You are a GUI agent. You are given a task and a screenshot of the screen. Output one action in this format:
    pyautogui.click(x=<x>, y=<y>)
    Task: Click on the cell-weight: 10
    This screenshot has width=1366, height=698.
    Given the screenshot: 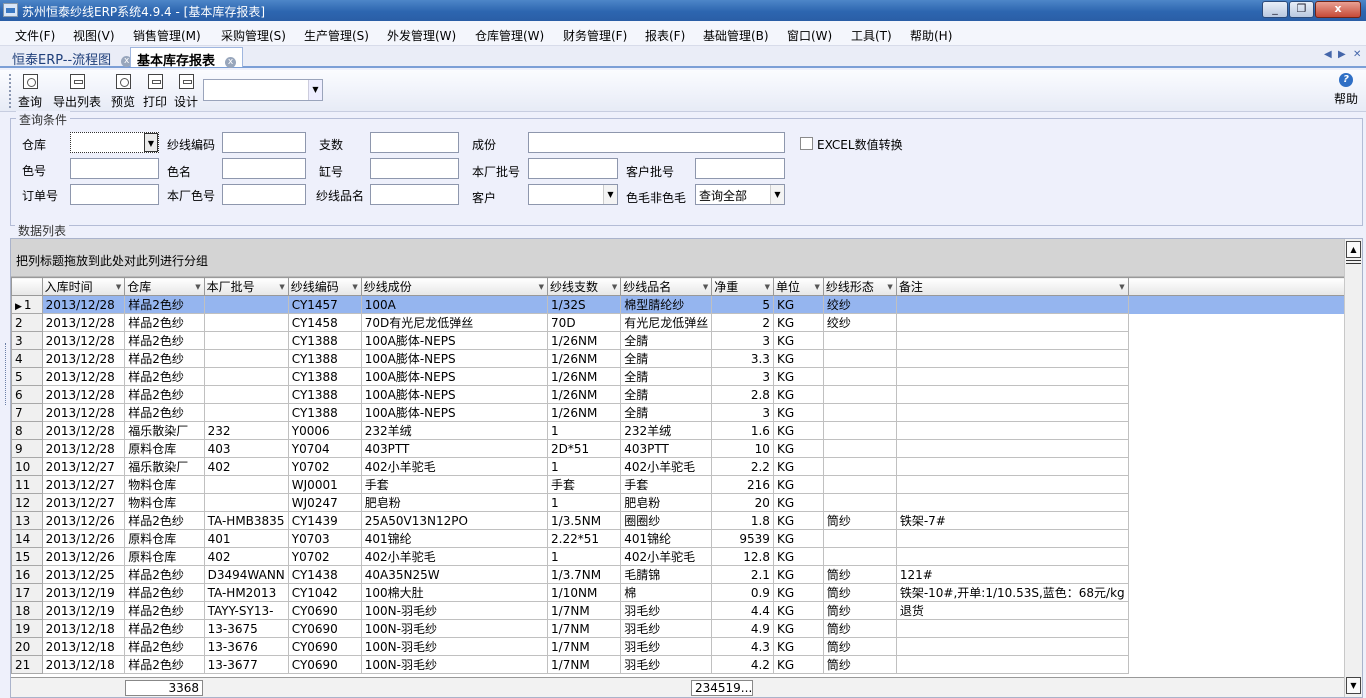 What is the action you would take?
    pyautogui.click(x=742, y=448)
    